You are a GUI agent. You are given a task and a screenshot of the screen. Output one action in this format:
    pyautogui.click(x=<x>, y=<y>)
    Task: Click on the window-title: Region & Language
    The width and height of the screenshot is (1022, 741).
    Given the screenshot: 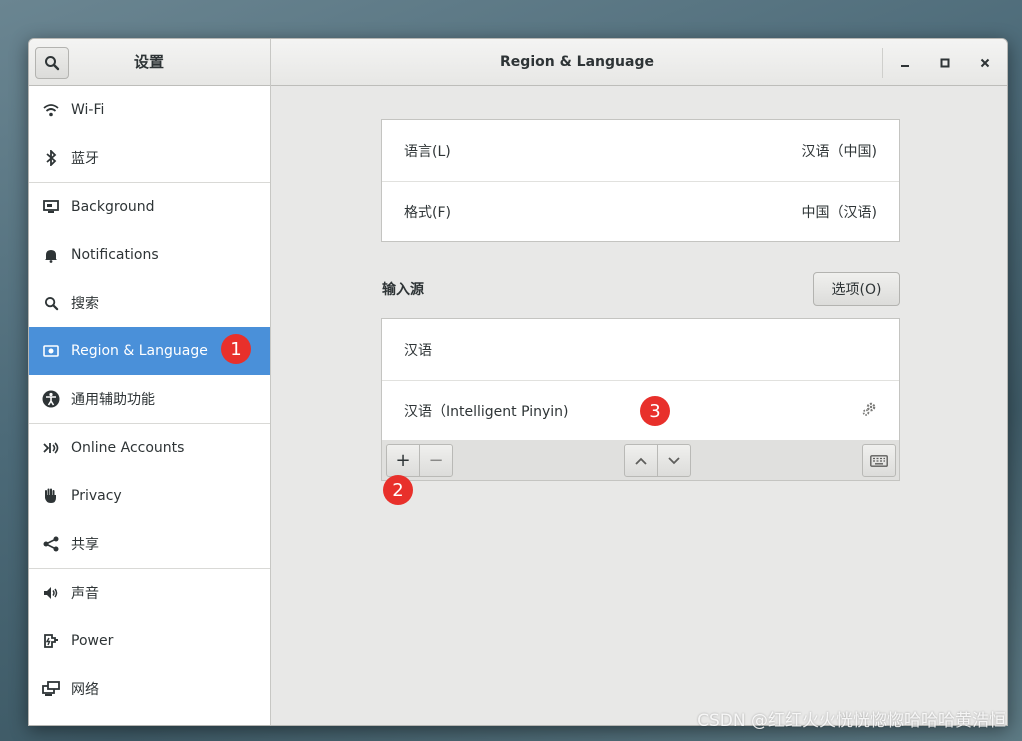 What is the action you would take?
    pyautogui.click(x=577, y=62)
    